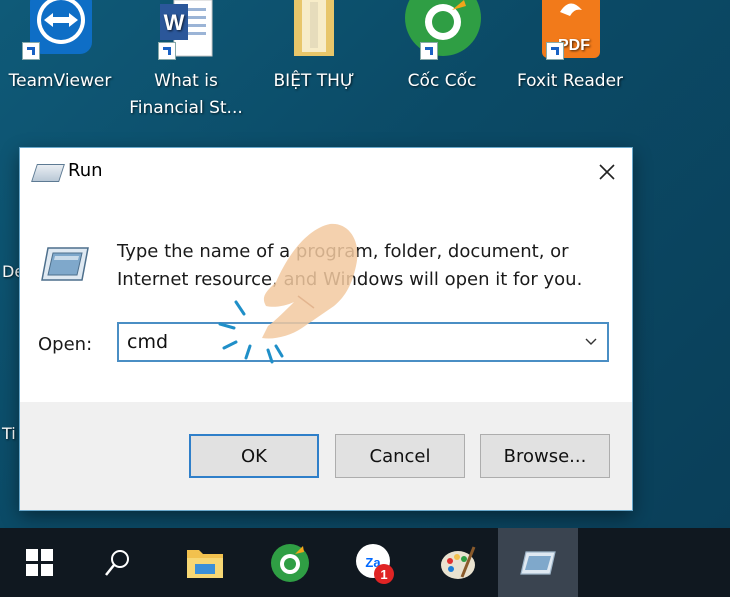 The height and width of the screenshot is (597, 730). I want to click on desktop-icon-label: Cốc Cốc, so click(442, 81).